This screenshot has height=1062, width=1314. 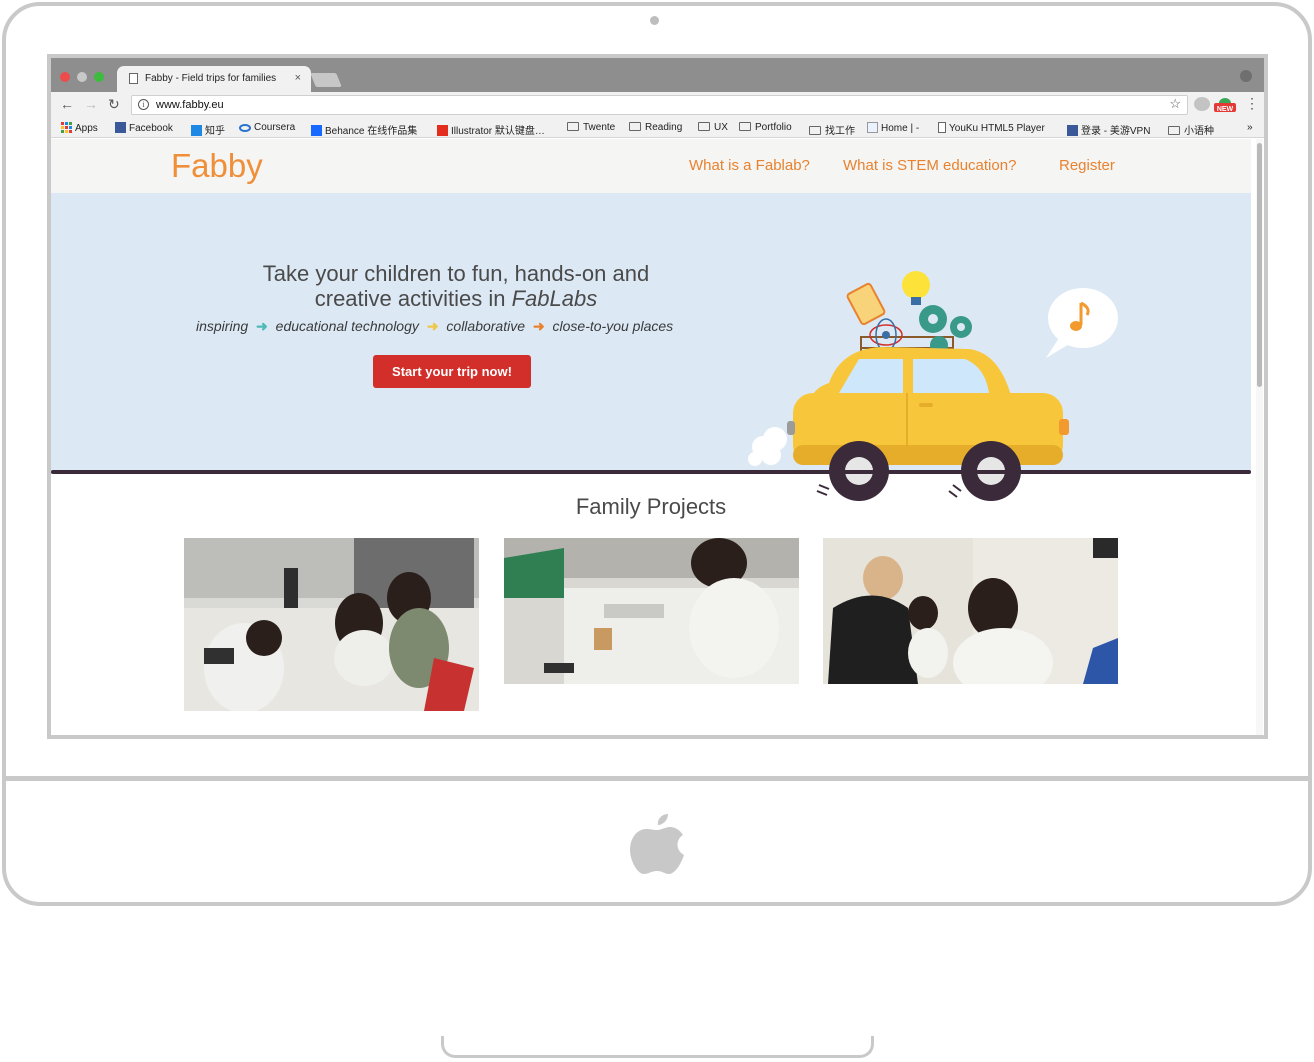 What do you see at coordinates (217, 166) in the screenshot?
I see `fabby-logo: Fabby` at bounding box center [217, 166].